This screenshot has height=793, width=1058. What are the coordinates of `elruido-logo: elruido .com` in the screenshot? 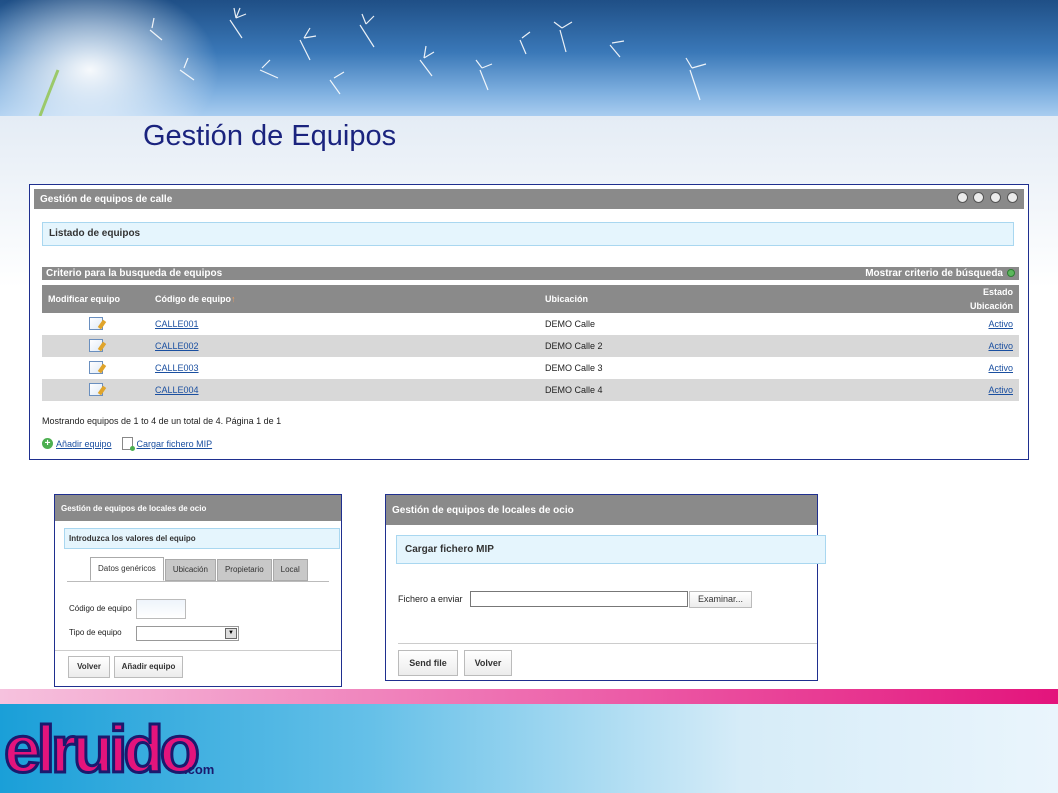 It's located at (109, 749).